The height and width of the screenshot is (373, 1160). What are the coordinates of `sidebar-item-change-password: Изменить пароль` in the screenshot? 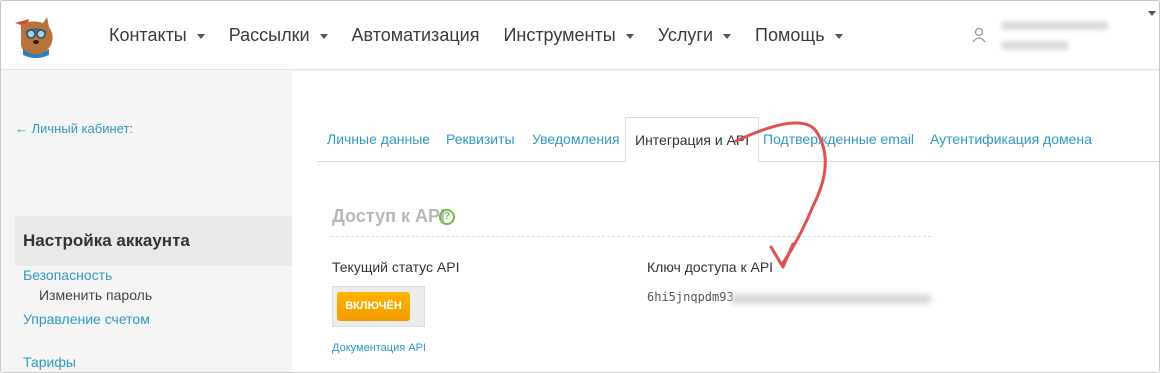 It's located at (95, 295).